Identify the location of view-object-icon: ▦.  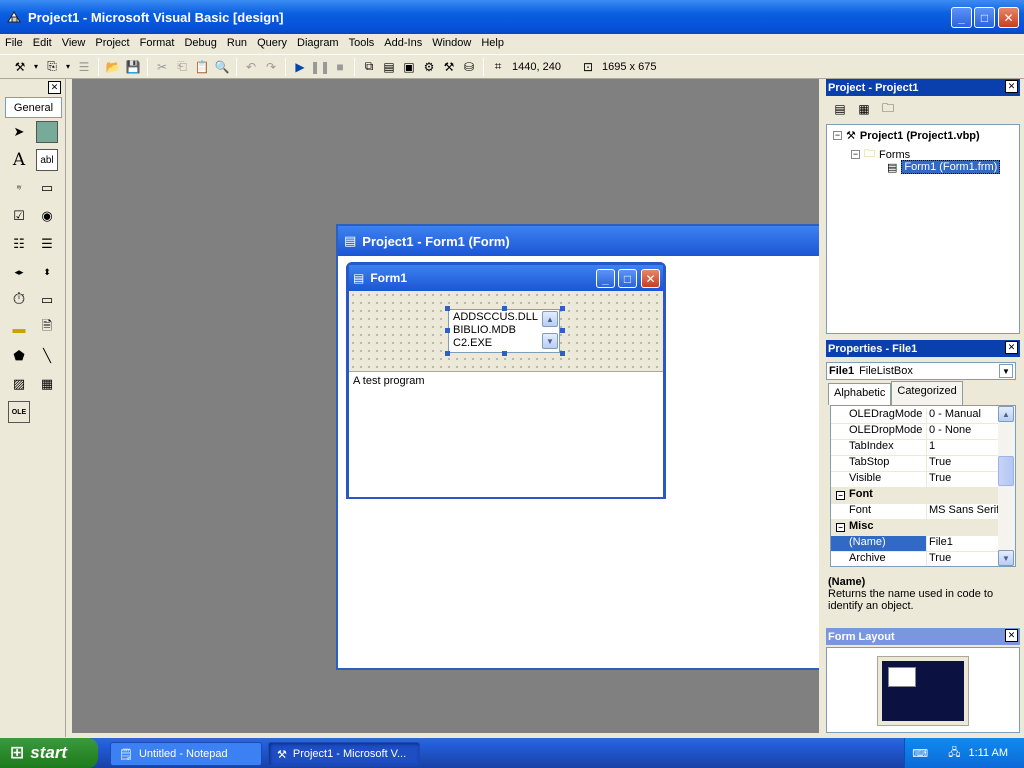
(864, 109).